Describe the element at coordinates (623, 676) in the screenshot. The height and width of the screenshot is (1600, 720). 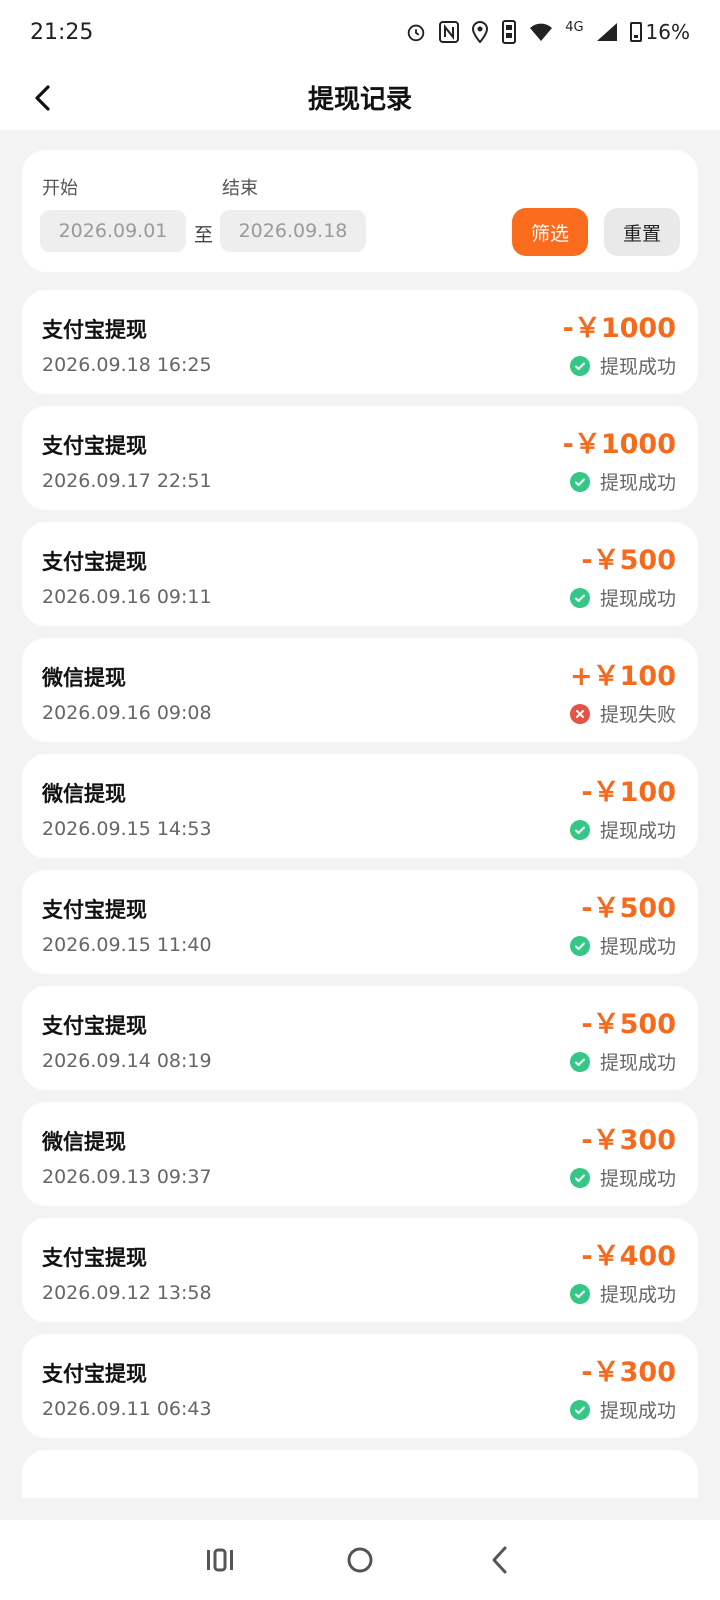
I see `record-amount: +￥100` at that location.